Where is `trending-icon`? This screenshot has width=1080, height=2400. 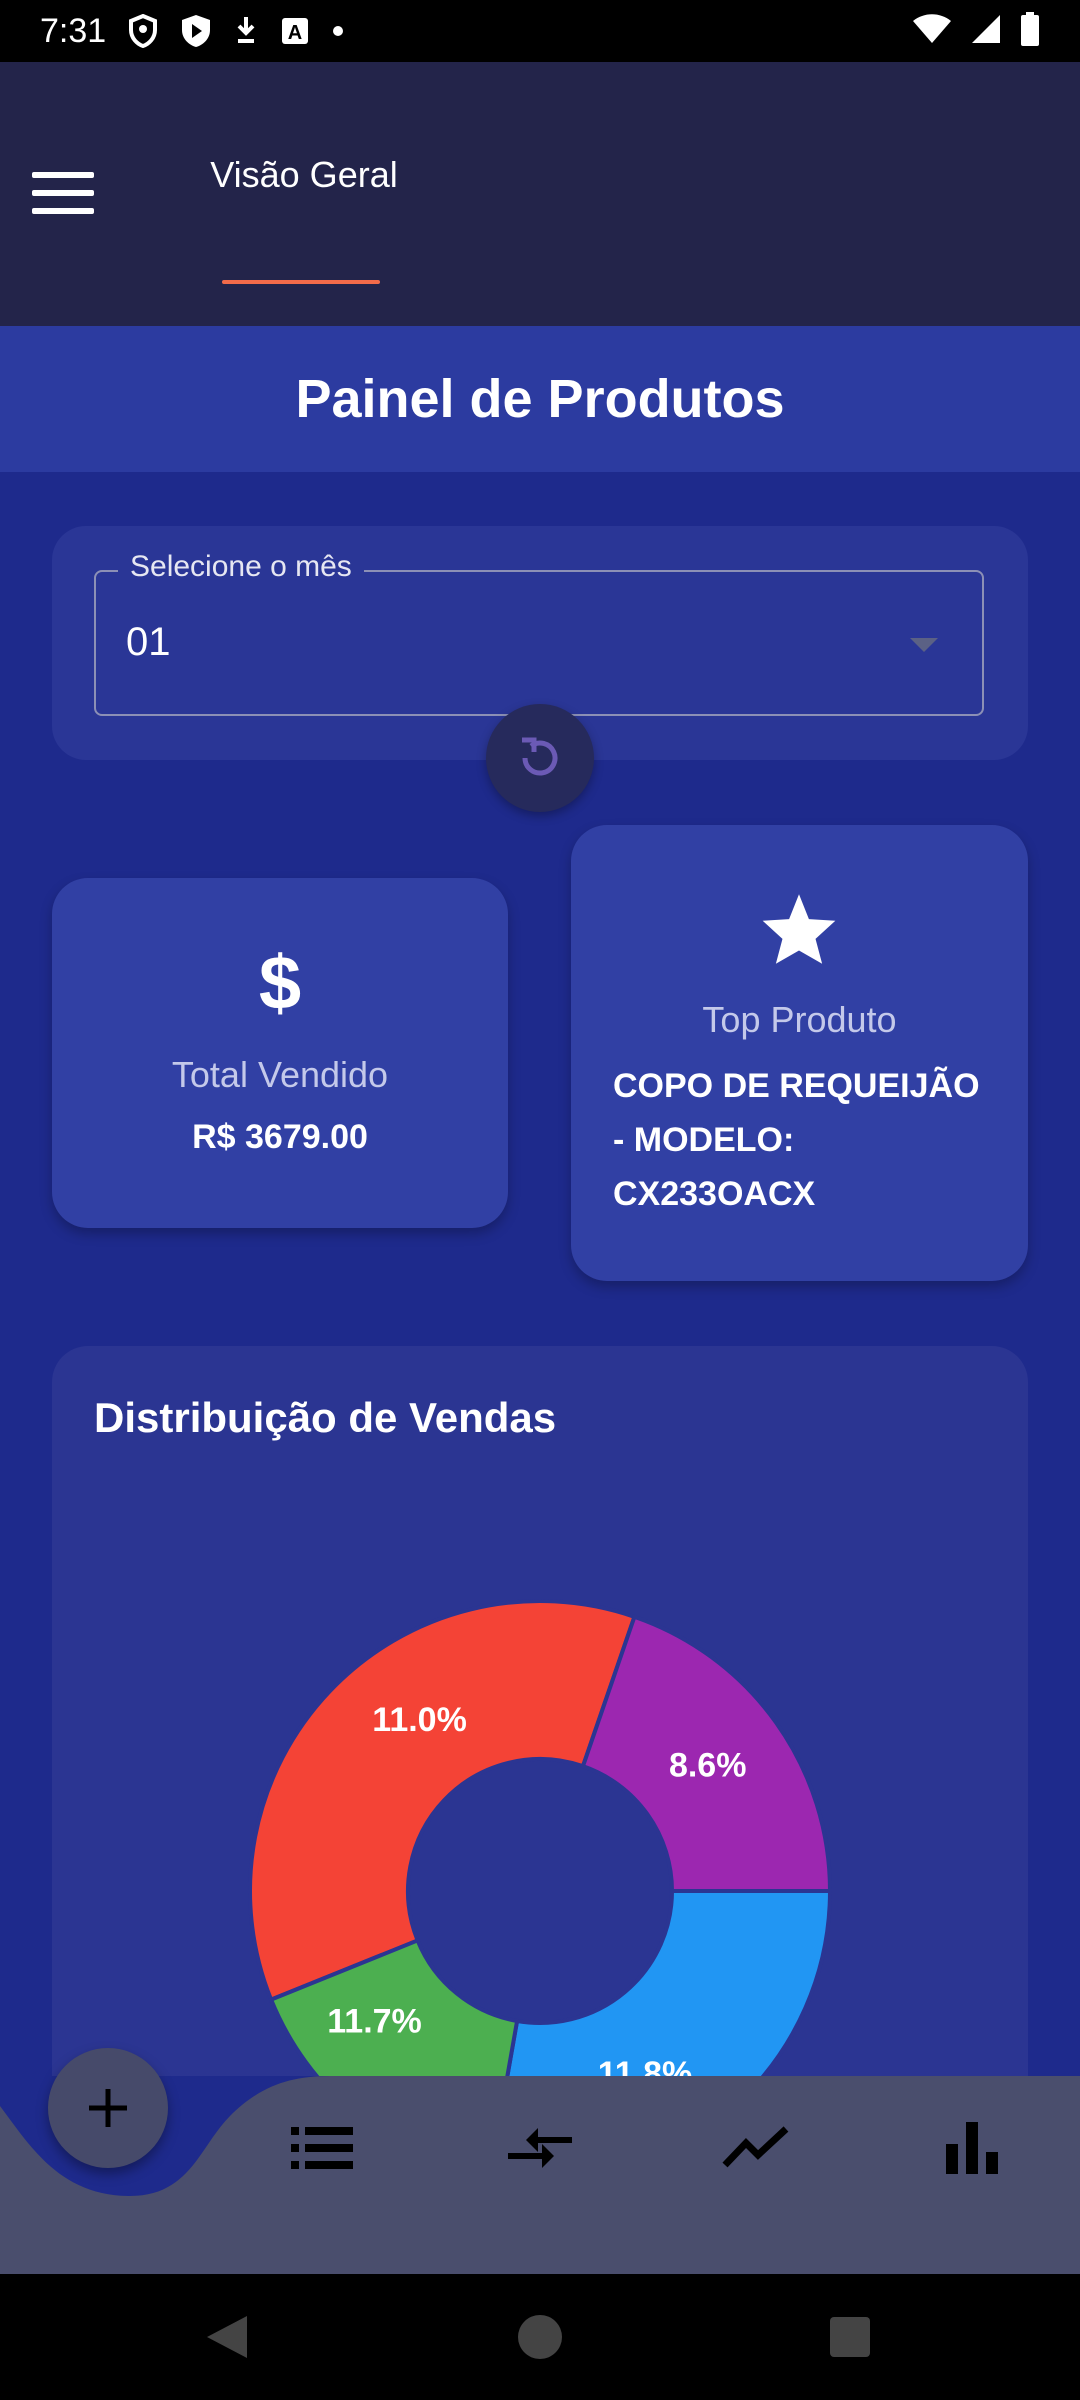
trending-icon is located at coordinates (755, 2147).